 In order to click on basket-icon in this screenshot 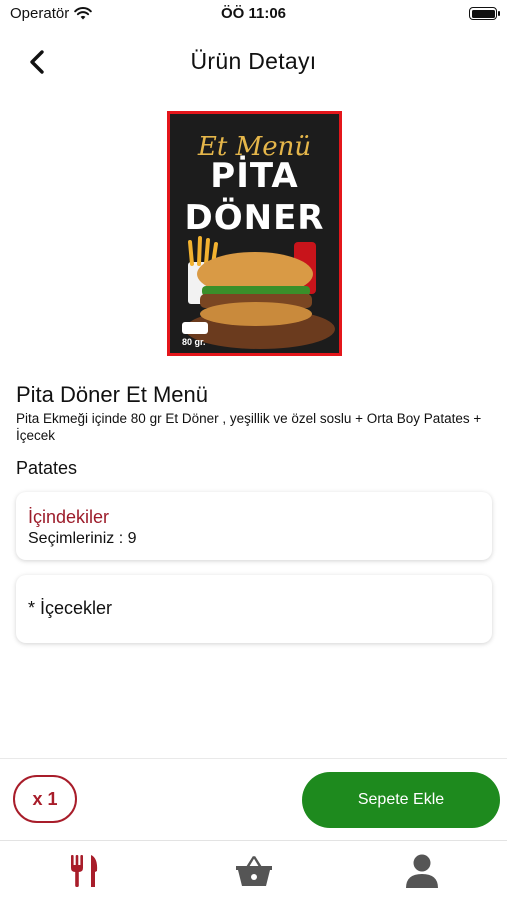, I will do `click(254, 871)`.